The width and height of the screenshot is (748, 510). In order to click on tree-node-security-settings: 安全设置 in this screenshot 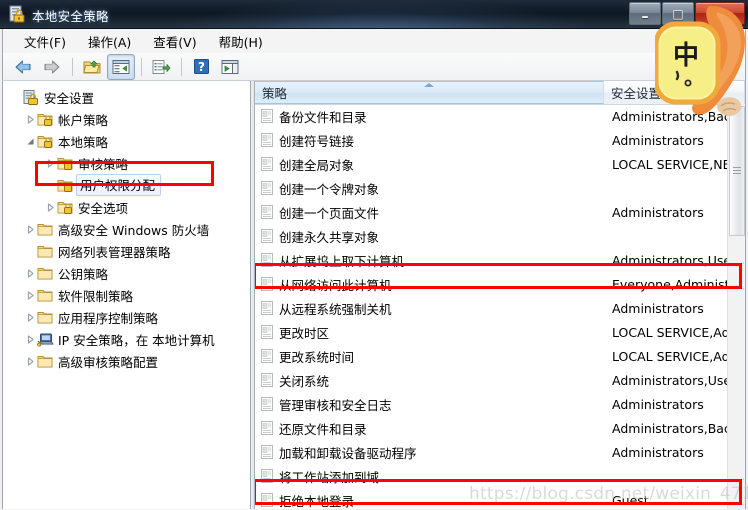, I will do `click(126, 97)`.